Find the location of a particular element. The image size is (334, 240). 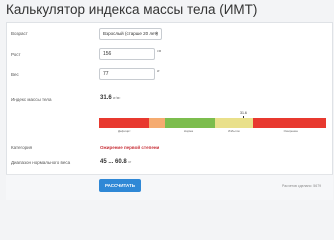

category-label: Категория is located at coordinates (22, 147).